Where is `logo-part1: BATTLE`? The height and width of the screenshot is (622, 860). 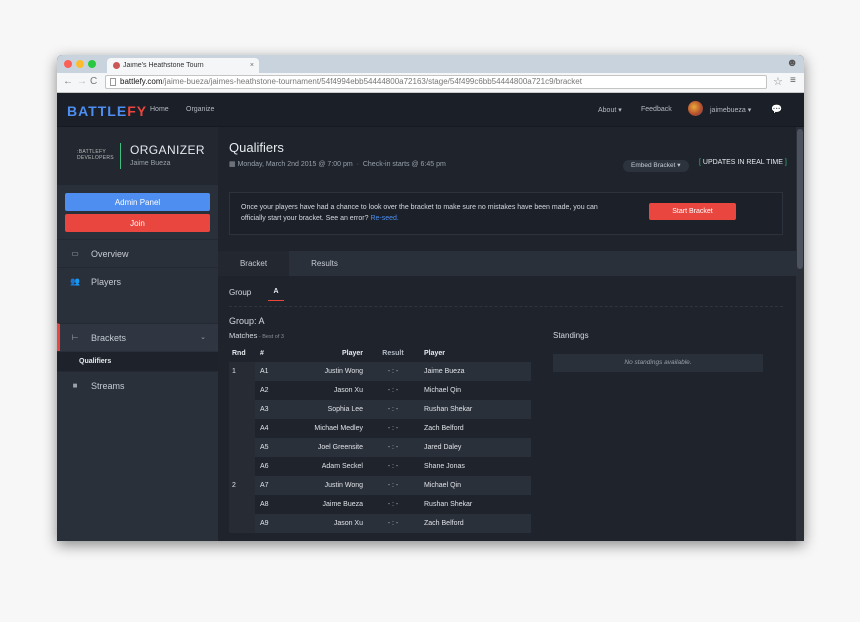 logo-part1: BATTLE is located at coordinates (97, 111).